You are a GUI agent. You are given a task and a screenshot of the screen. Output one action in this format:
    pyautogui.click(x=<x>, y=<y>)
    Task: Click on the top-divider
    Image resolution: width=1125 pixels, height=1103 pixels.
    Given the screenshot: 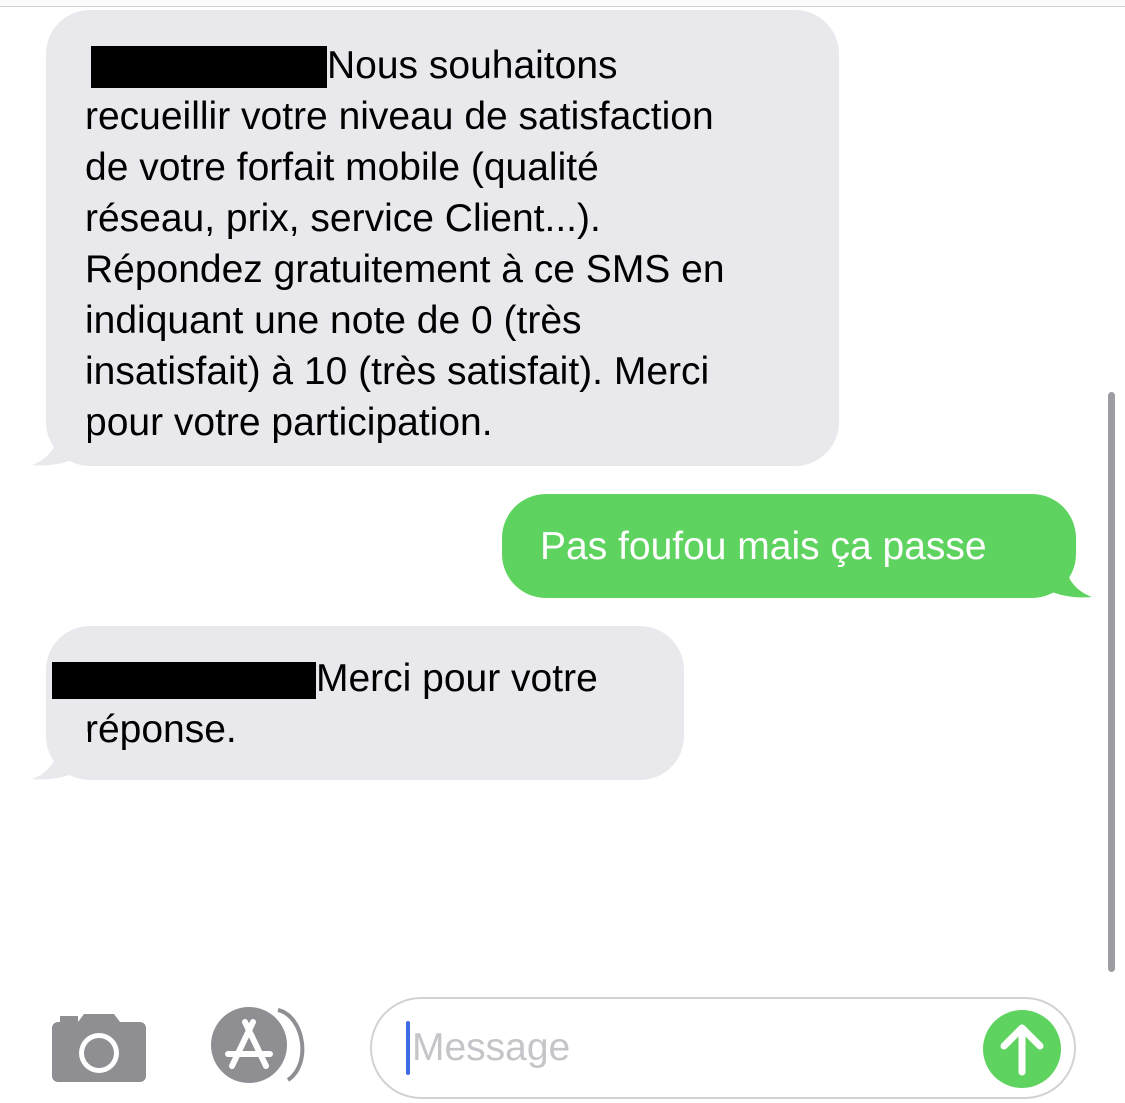 What is the action you would take?
    pyautogui.click(x=562, y=3)
    